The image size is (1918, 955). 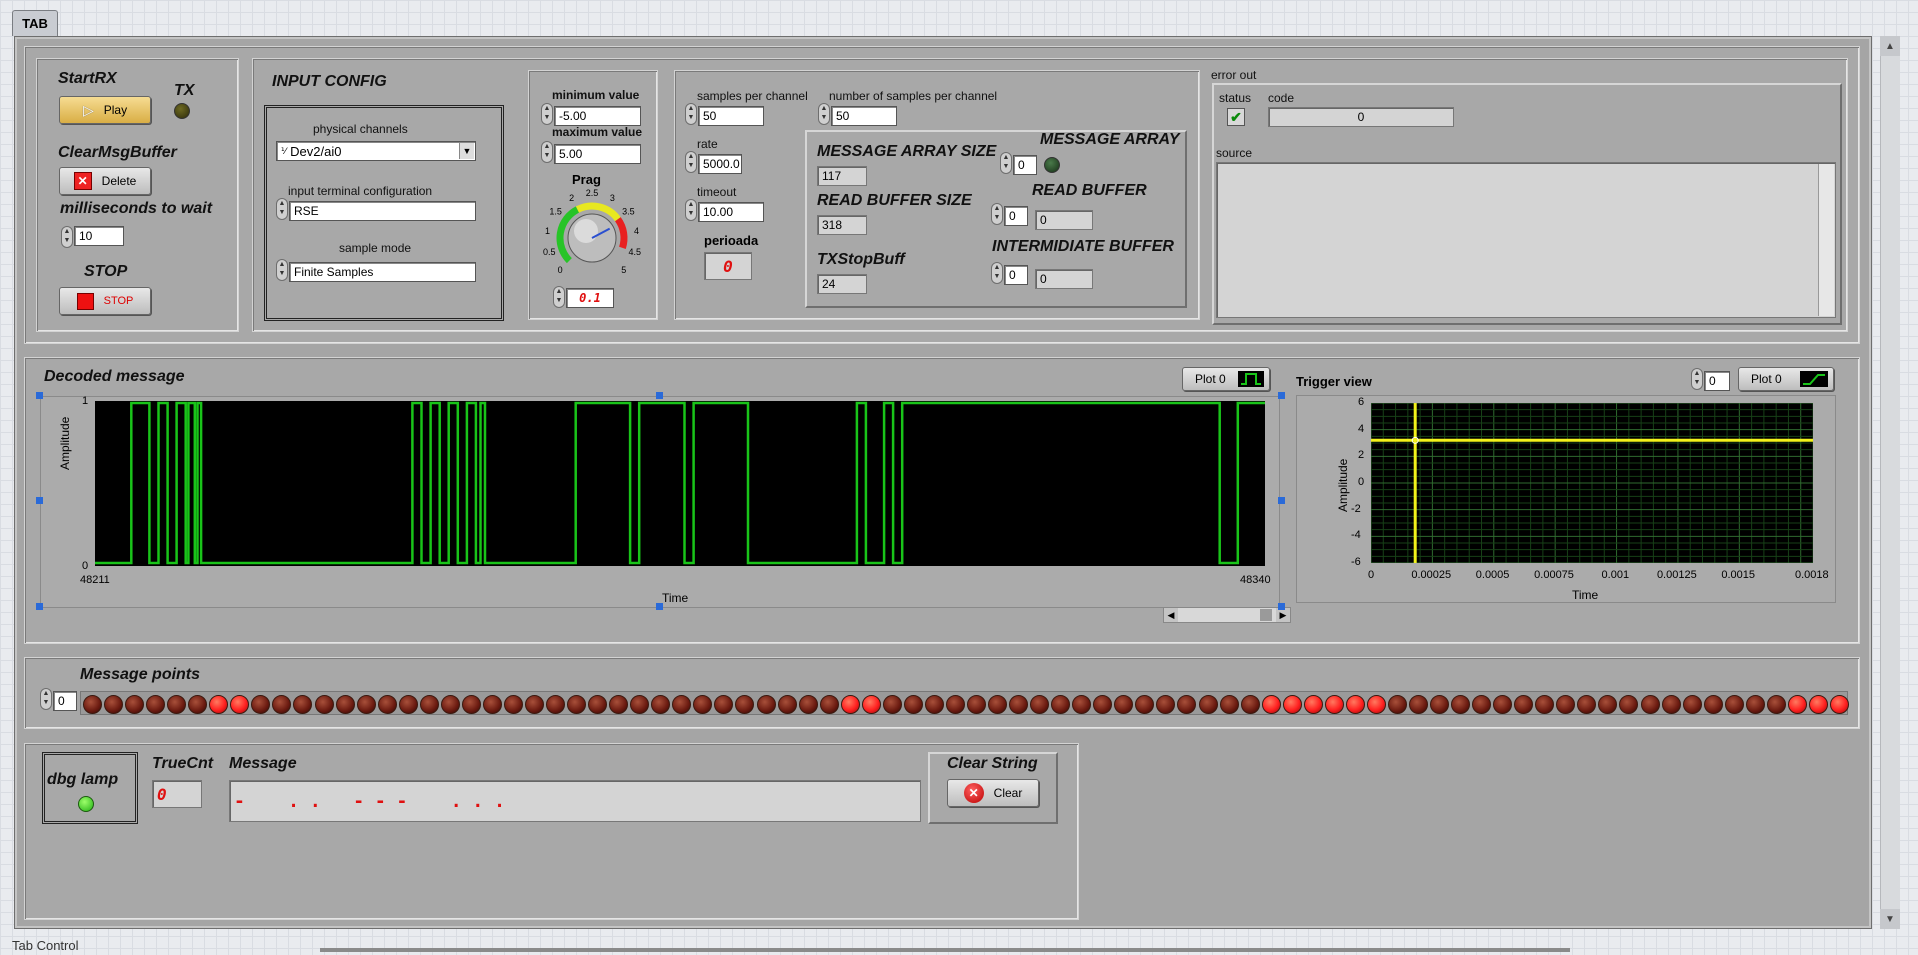 I want to click on resize-handle-tr, so click(x=1281, y=395).